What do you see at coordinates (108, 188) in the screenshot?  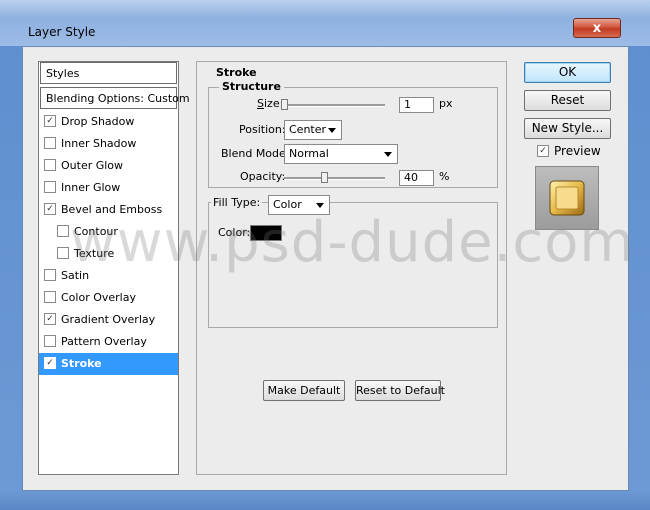 I see `style-item-inner-glow: Inner Glow` at bounding box center [108, 188].